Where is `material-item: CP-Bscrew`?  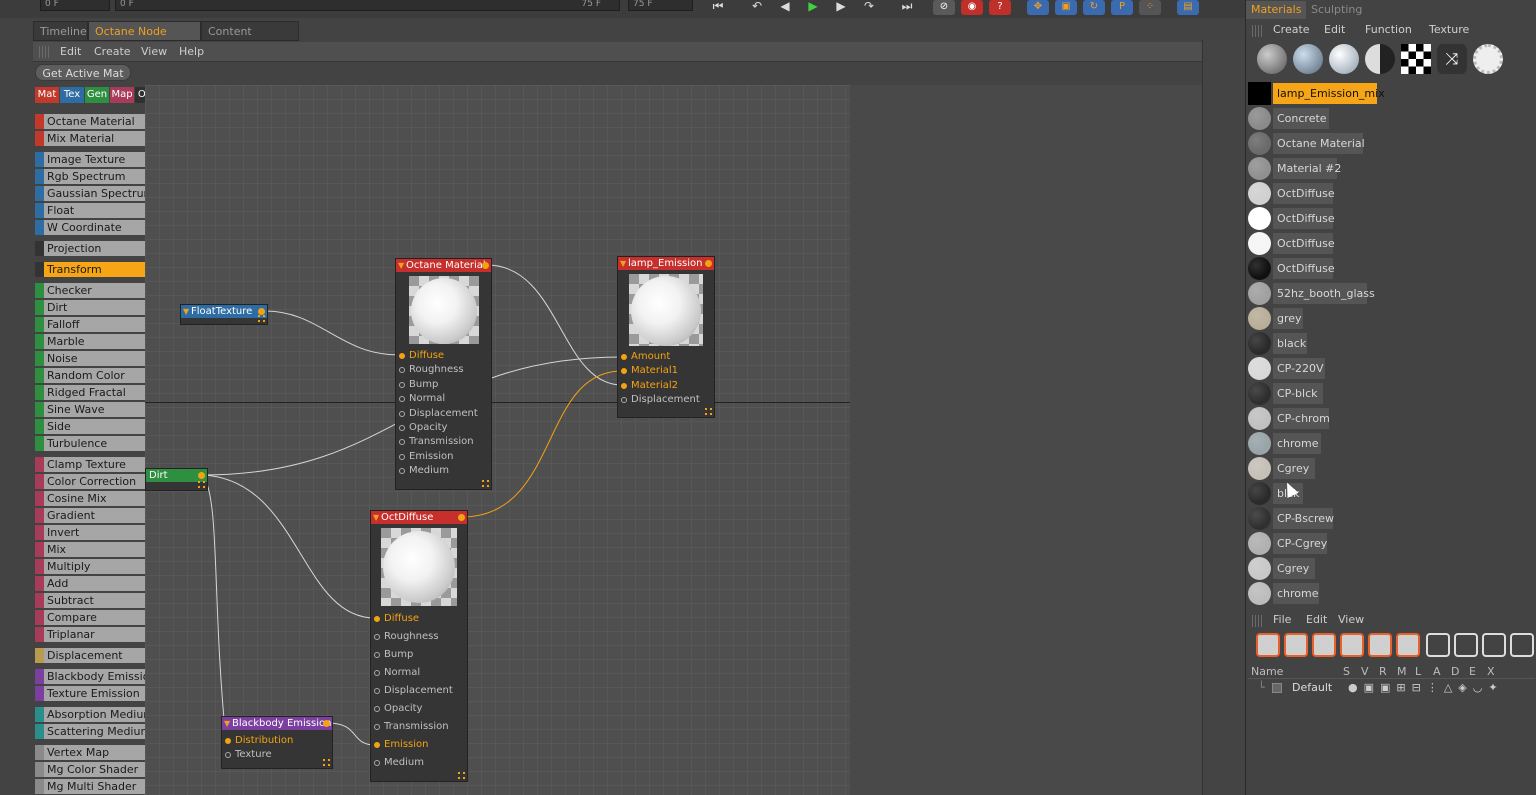 material-item: CP-Bscrew is located at coordinates (1391, 518).